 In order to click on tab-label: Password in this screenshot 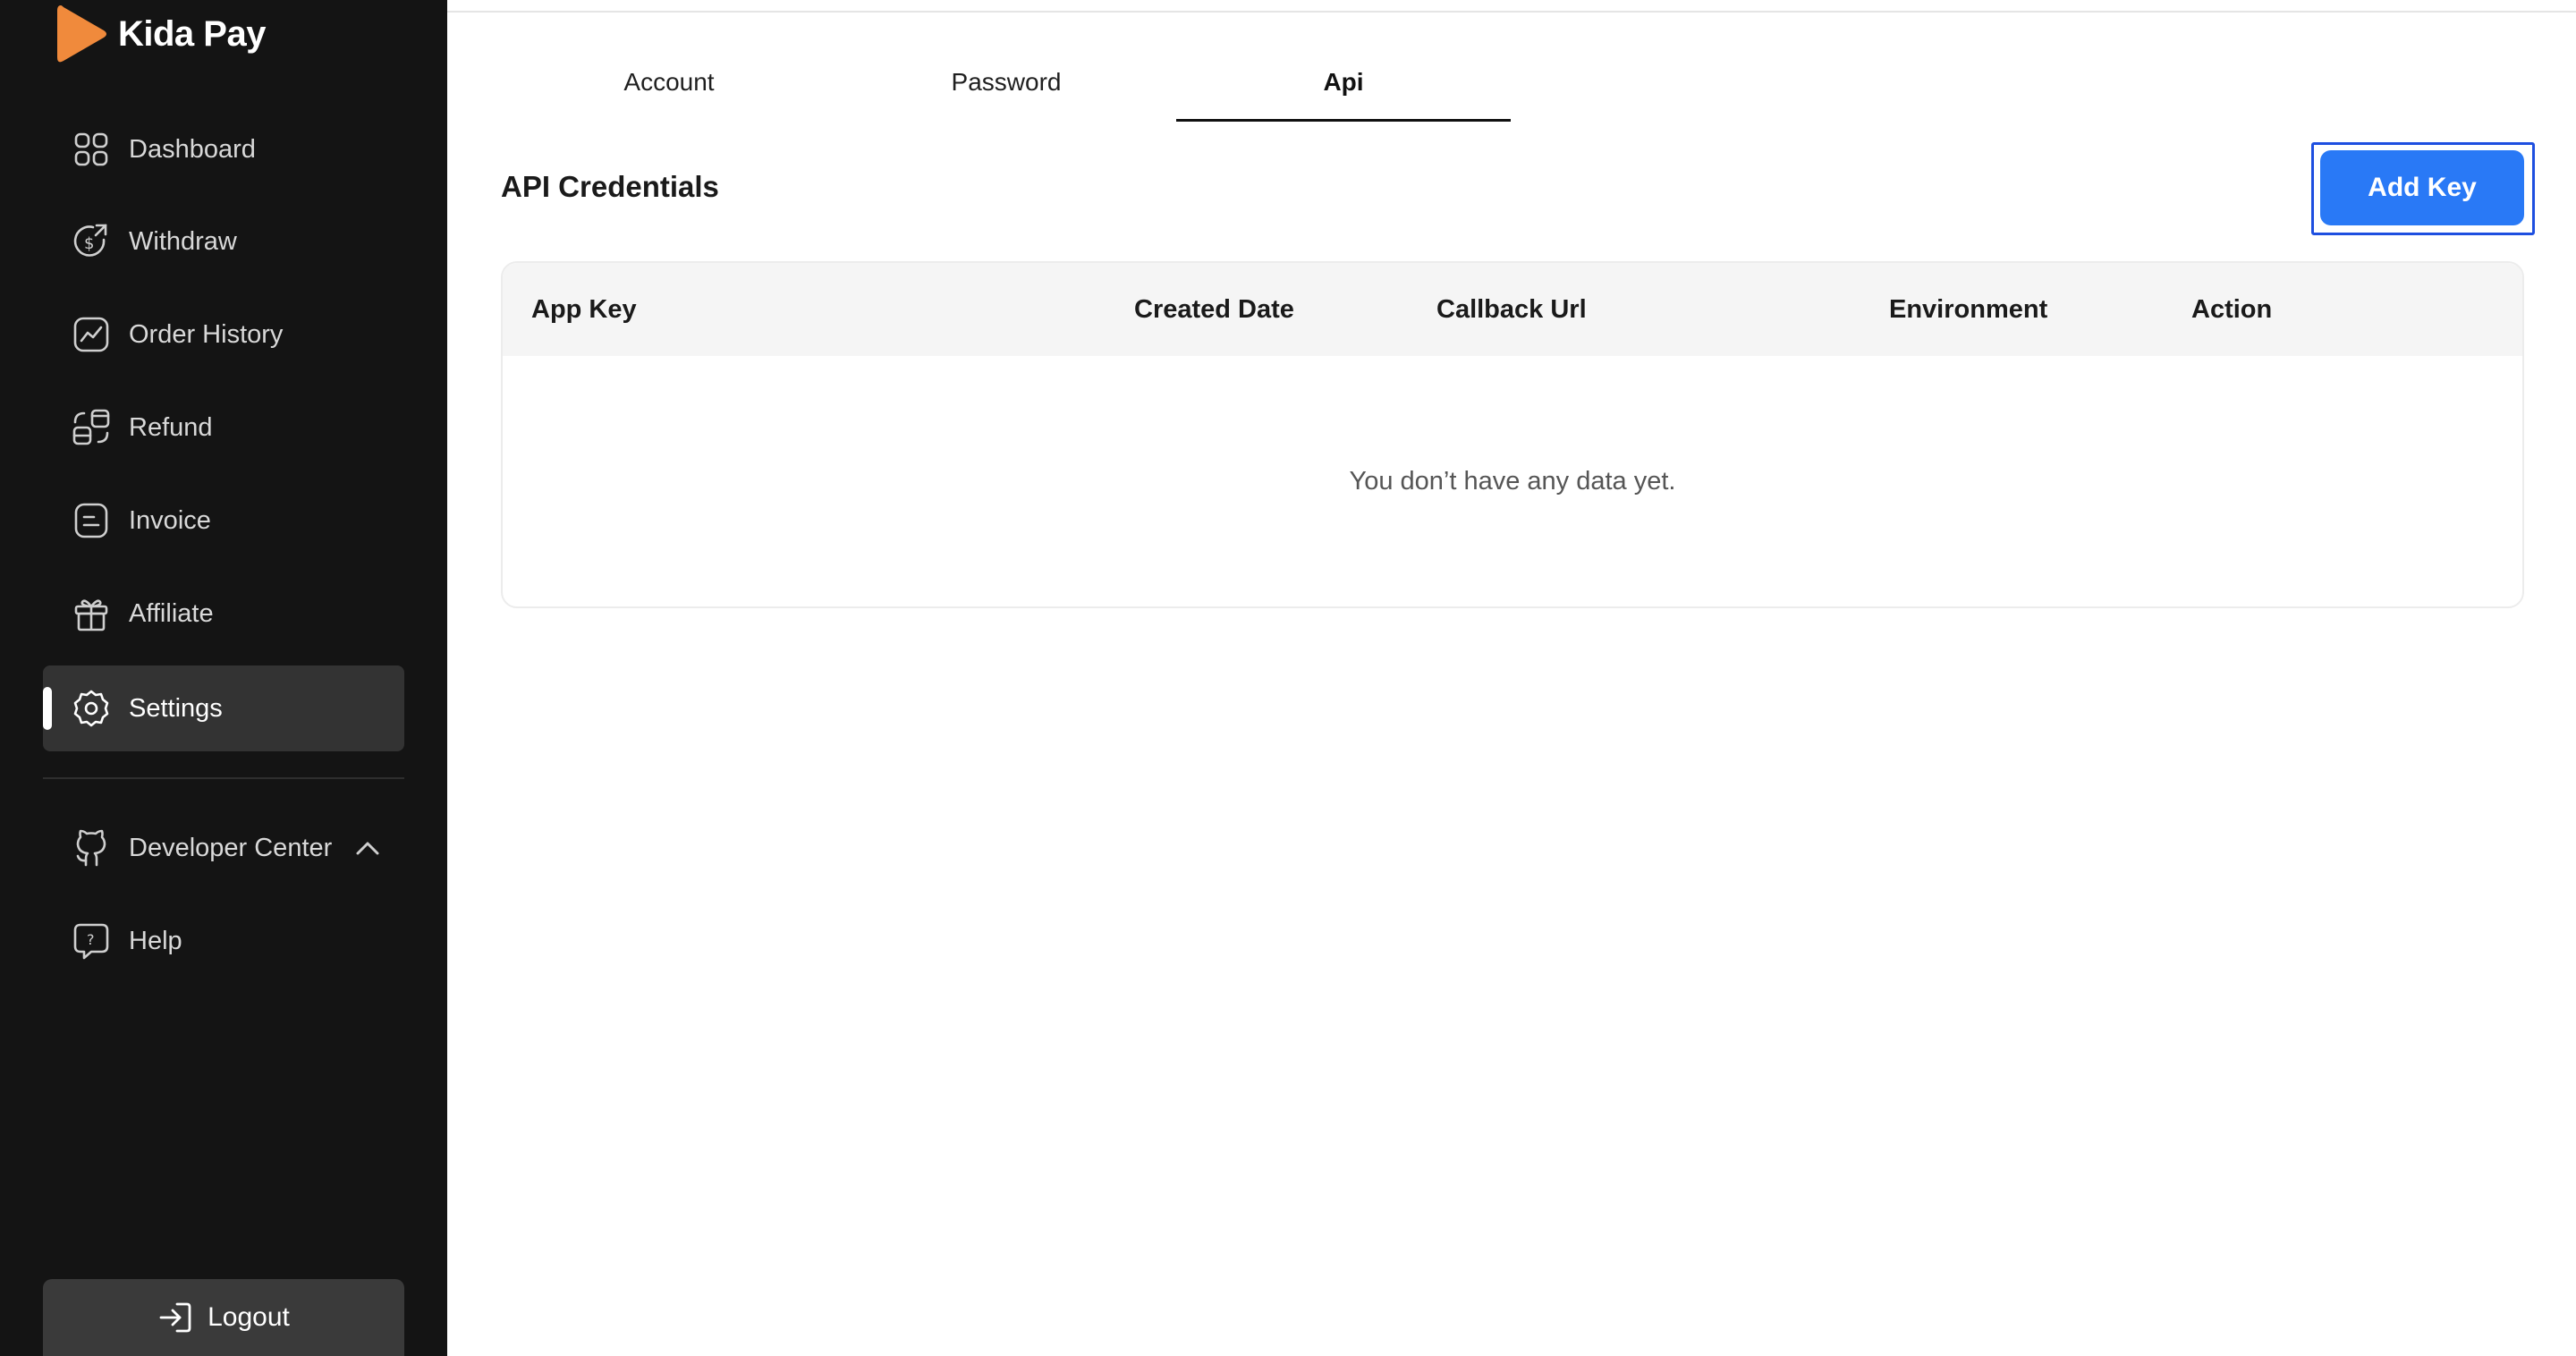, I will do `click(1006, 82)`.